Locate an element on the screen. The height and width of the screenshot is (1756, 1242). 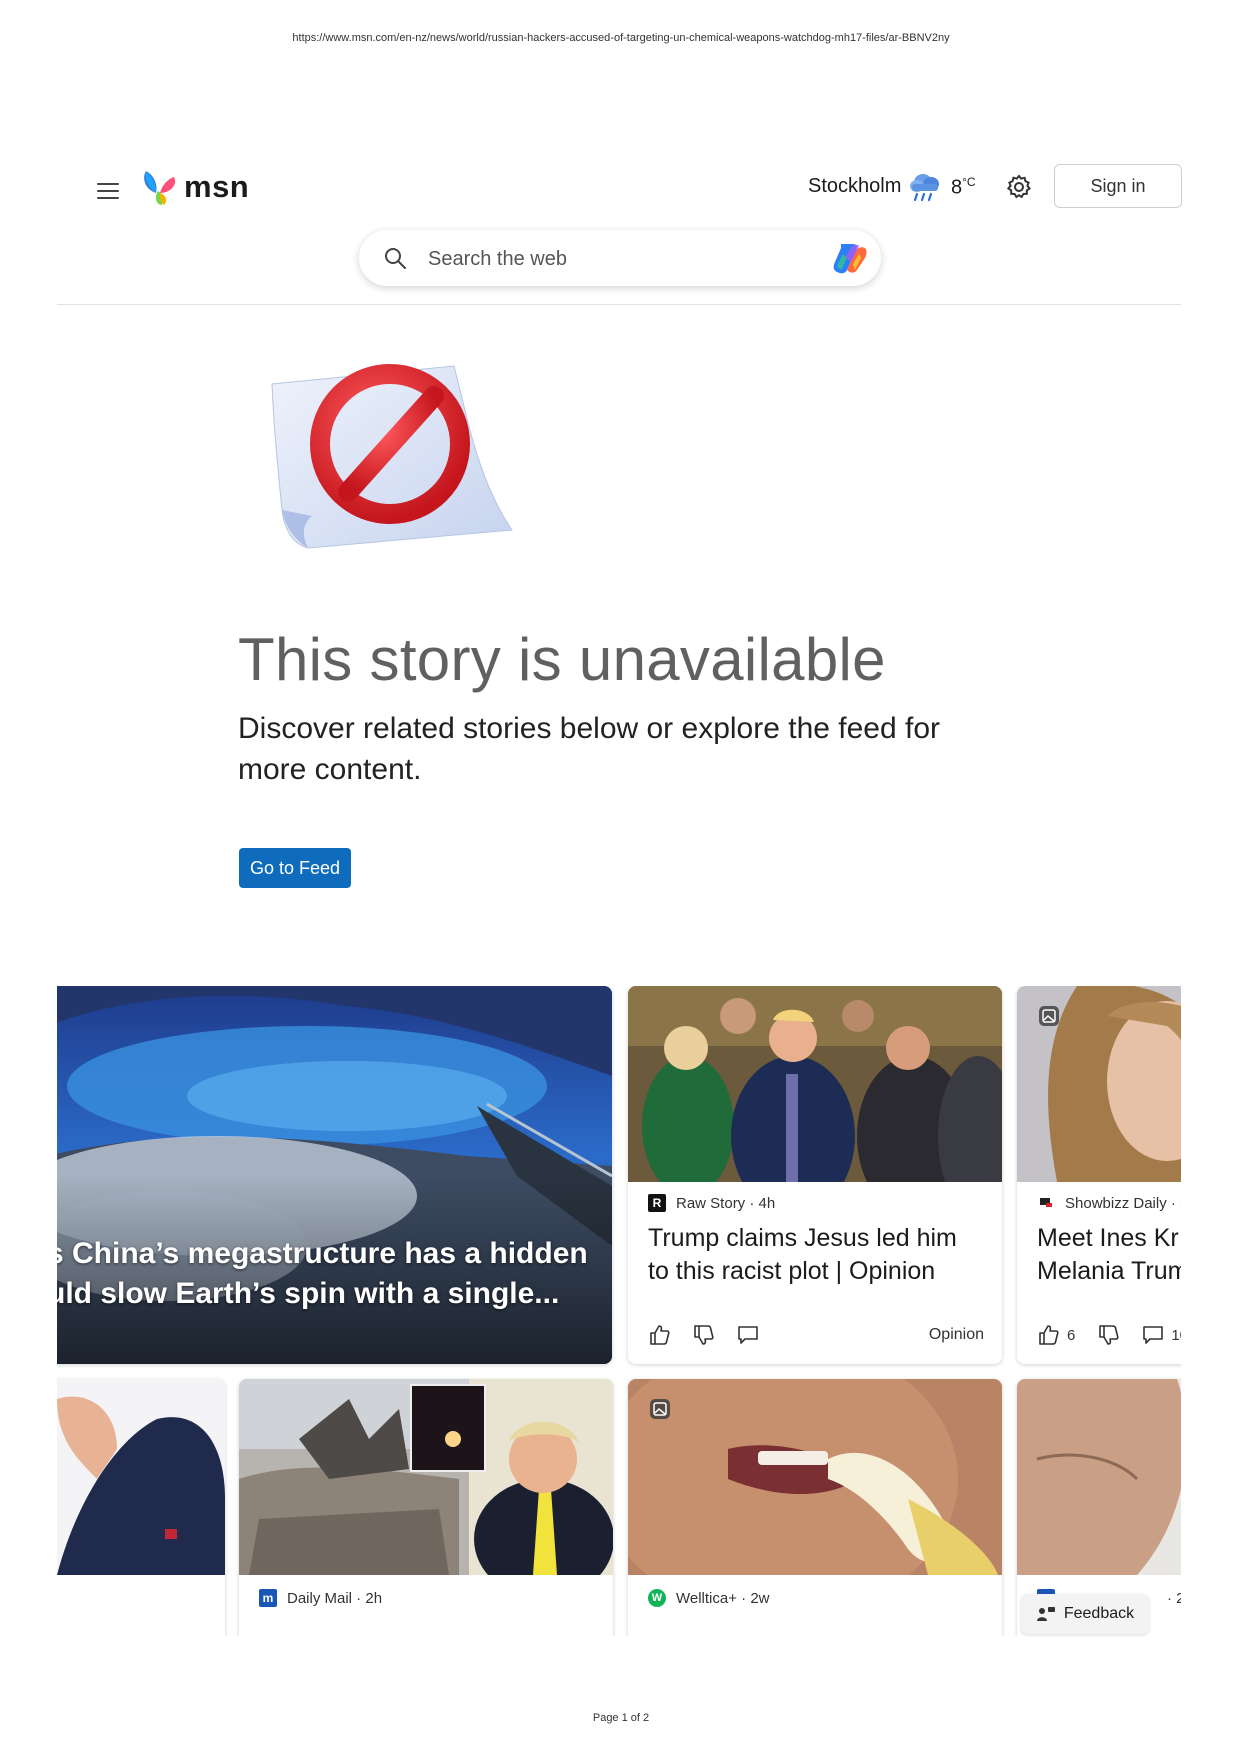
story-age: 2h is located at coordinates (374, 1598).